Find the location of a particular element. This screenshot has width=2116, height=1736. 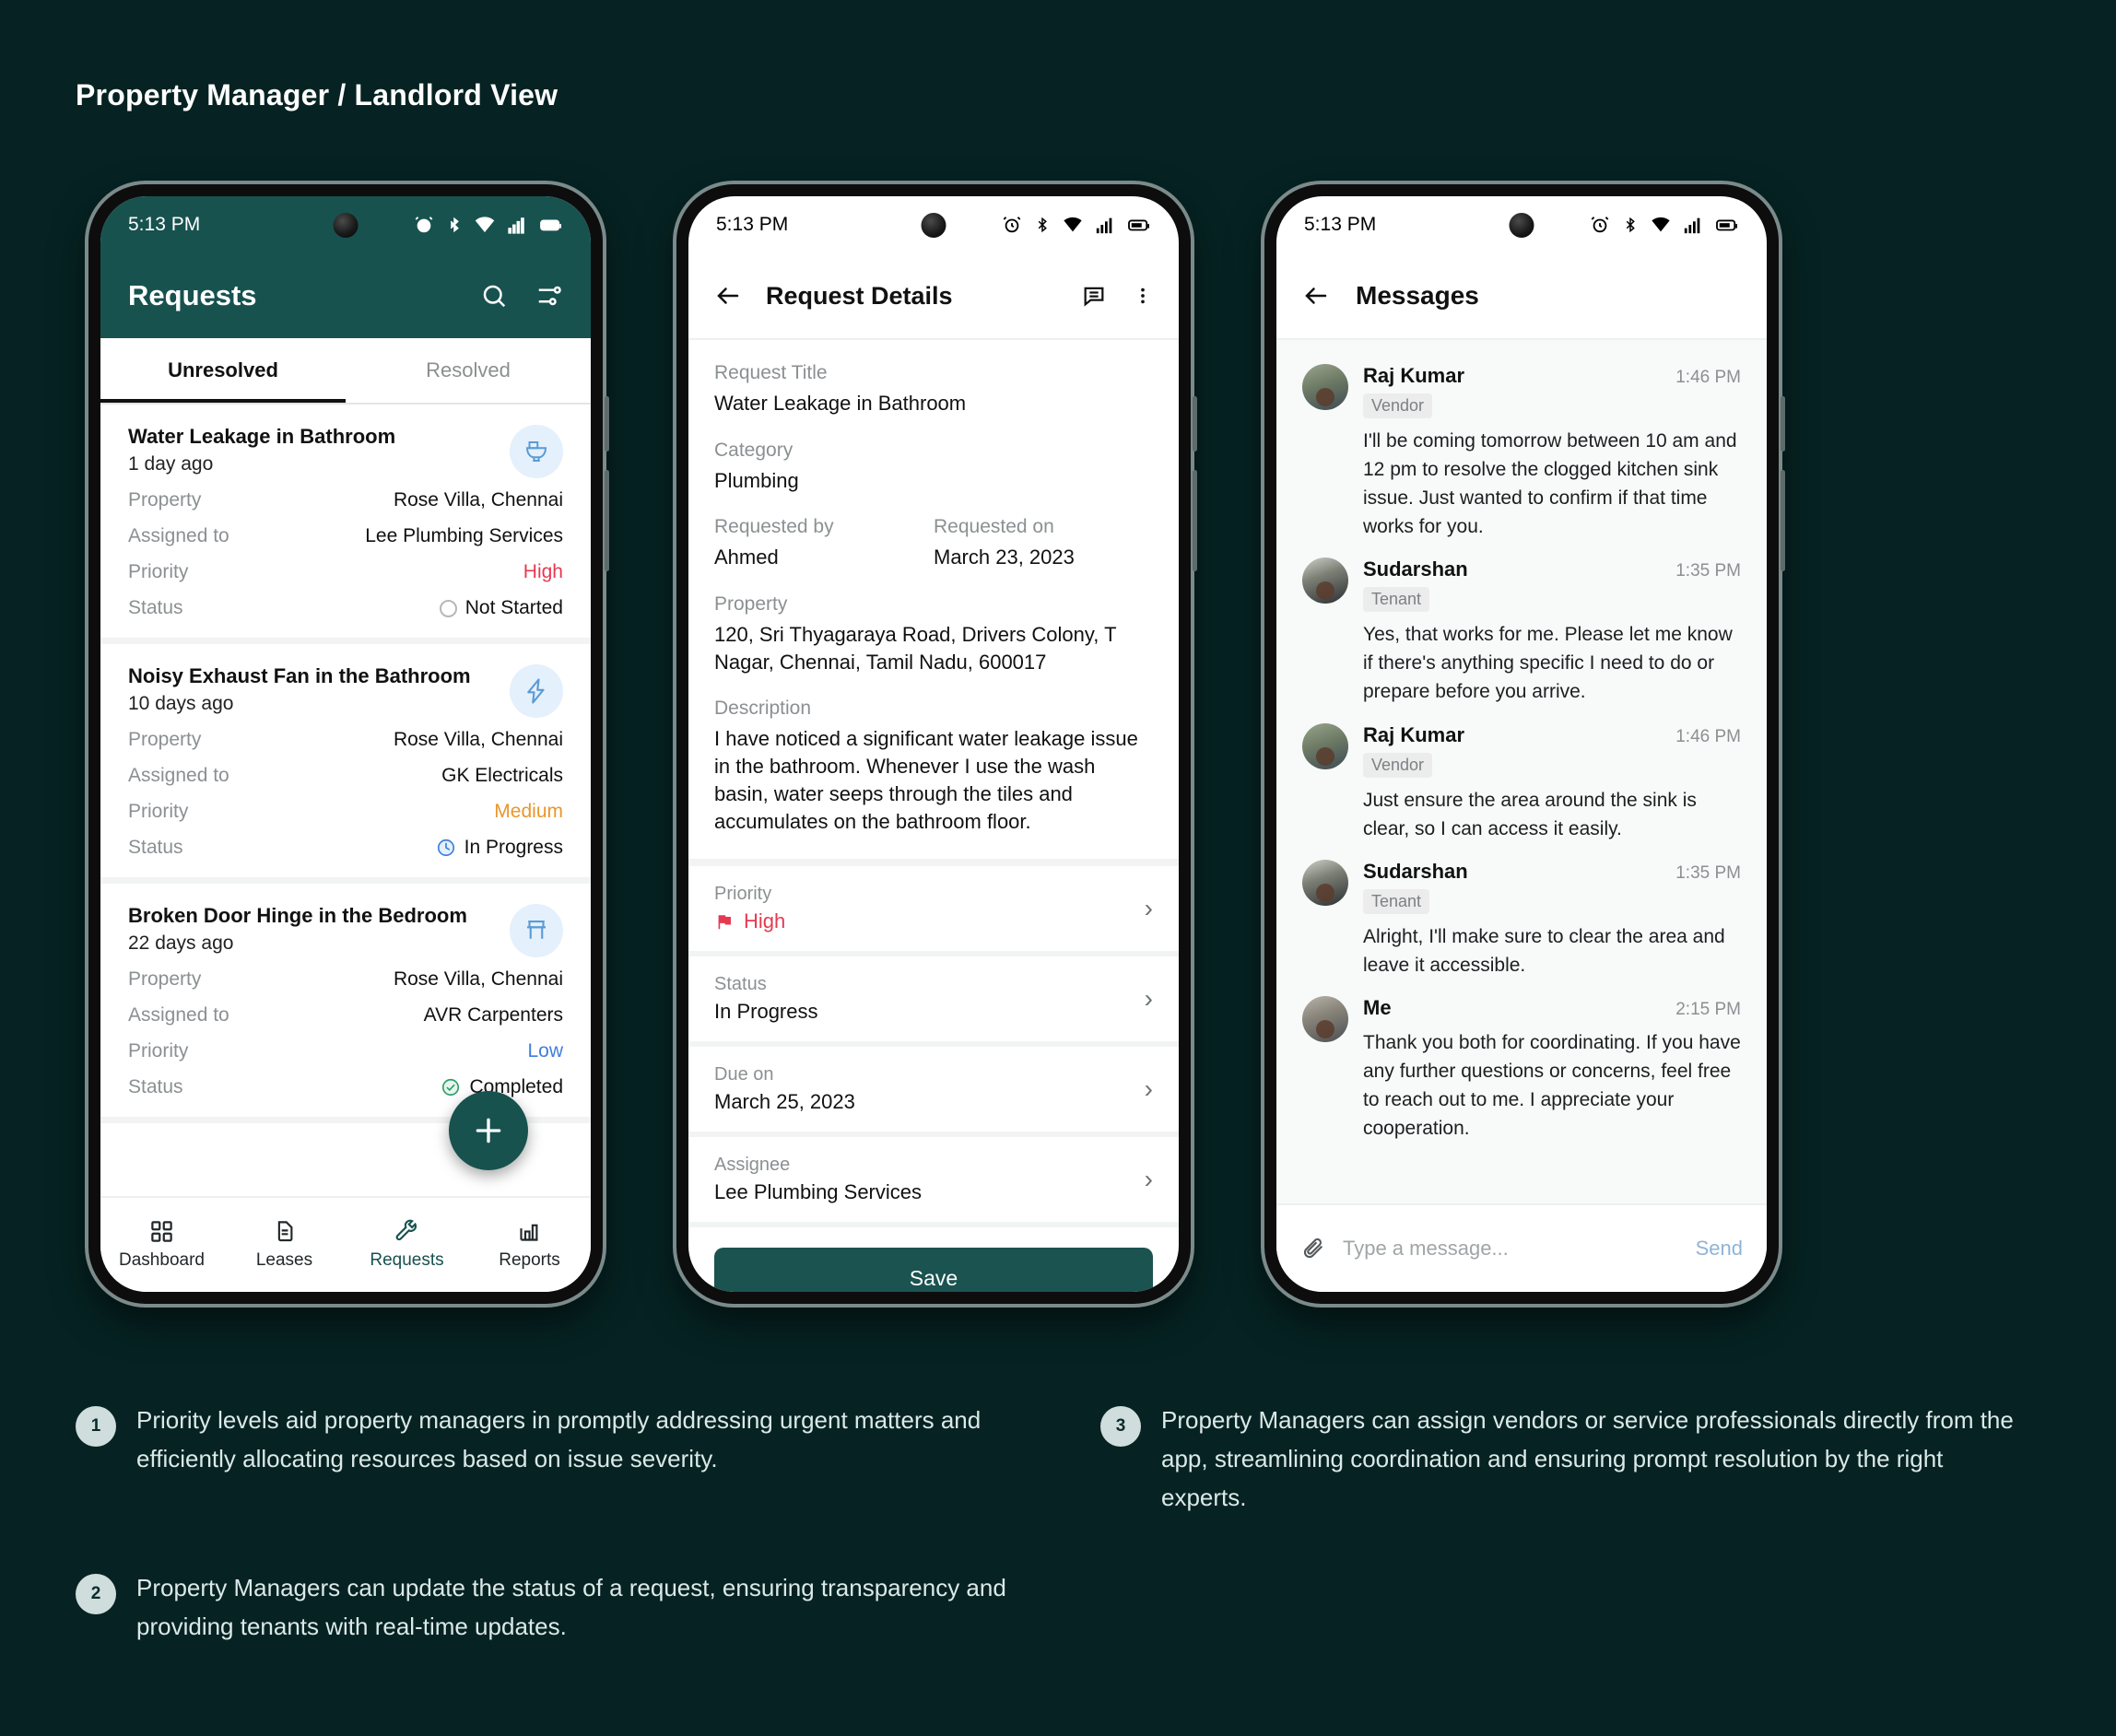

request-status-row: Status Not Started is located at coordinates (345, 608).